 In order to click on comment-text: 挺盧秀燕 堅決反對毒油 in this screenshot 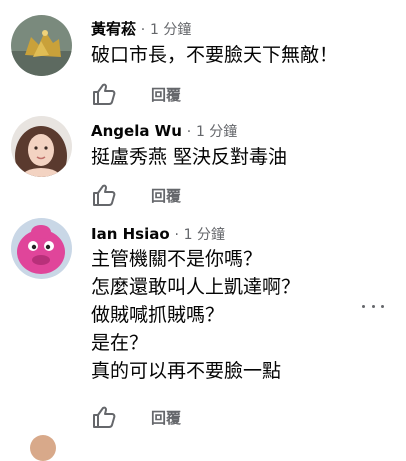, I will do `click(189, 157)`.